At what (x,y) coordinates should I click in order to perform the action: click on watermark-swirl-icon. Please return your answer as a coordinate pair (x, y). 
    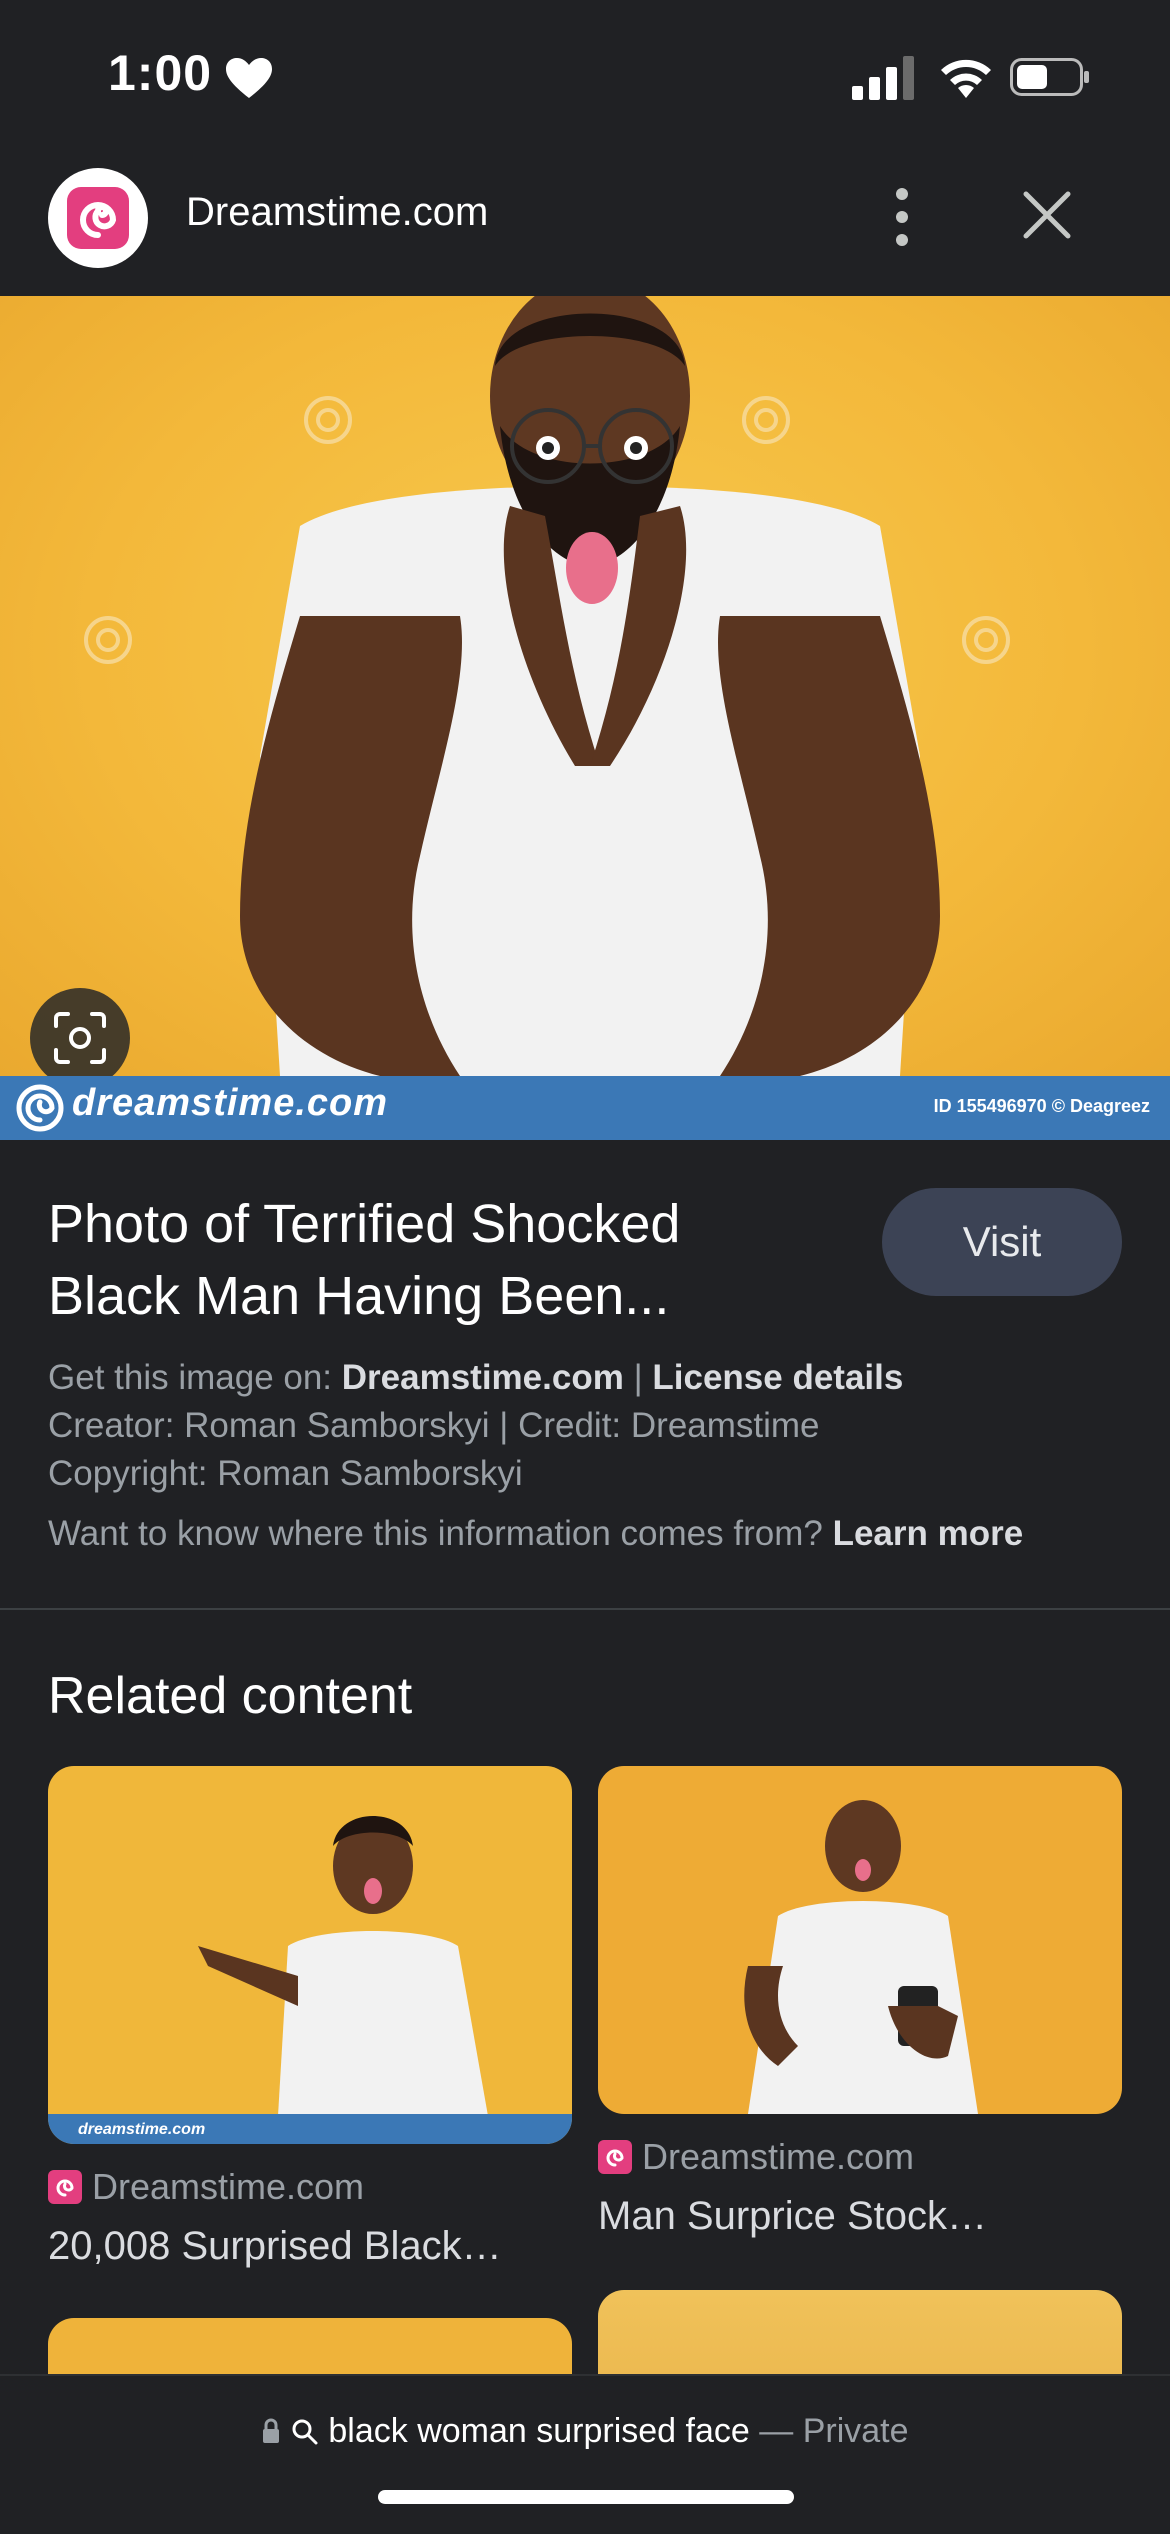
    Looking at the image, I should click on (40, 1108).